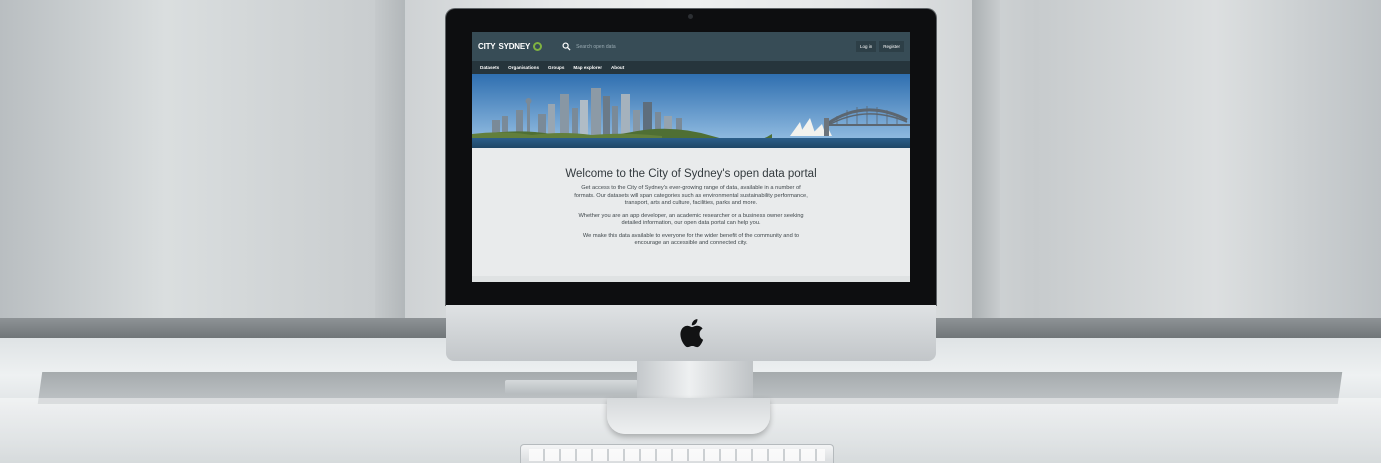 Image resolution: width=1381 pixels, height=463 pixels. I want to click on keyboard, so click(677, 453).